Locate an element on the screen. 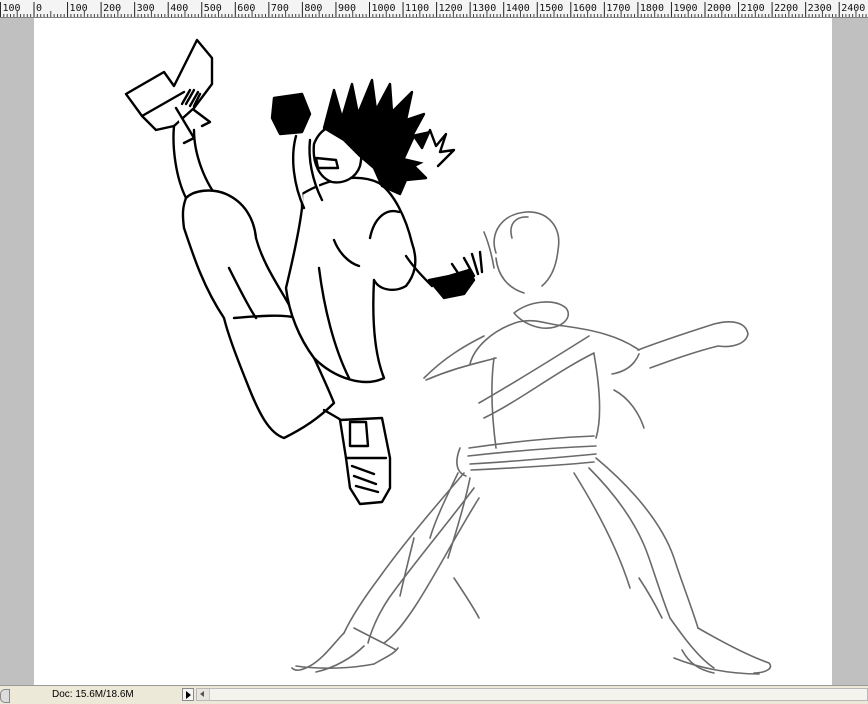  ruler-tick-label: 200 is located at coordinates (112, 8).